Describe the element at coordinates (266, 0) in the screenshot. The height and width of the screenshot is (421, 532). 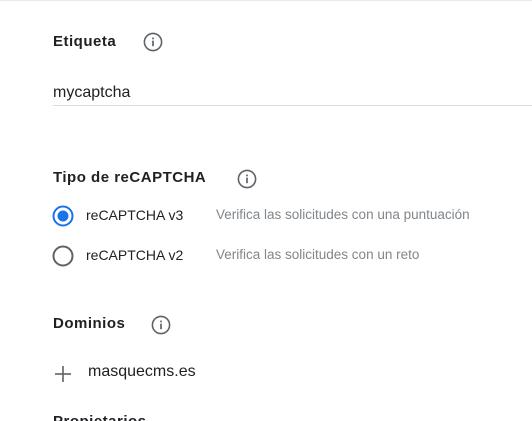
I see `top-divider` at that location.